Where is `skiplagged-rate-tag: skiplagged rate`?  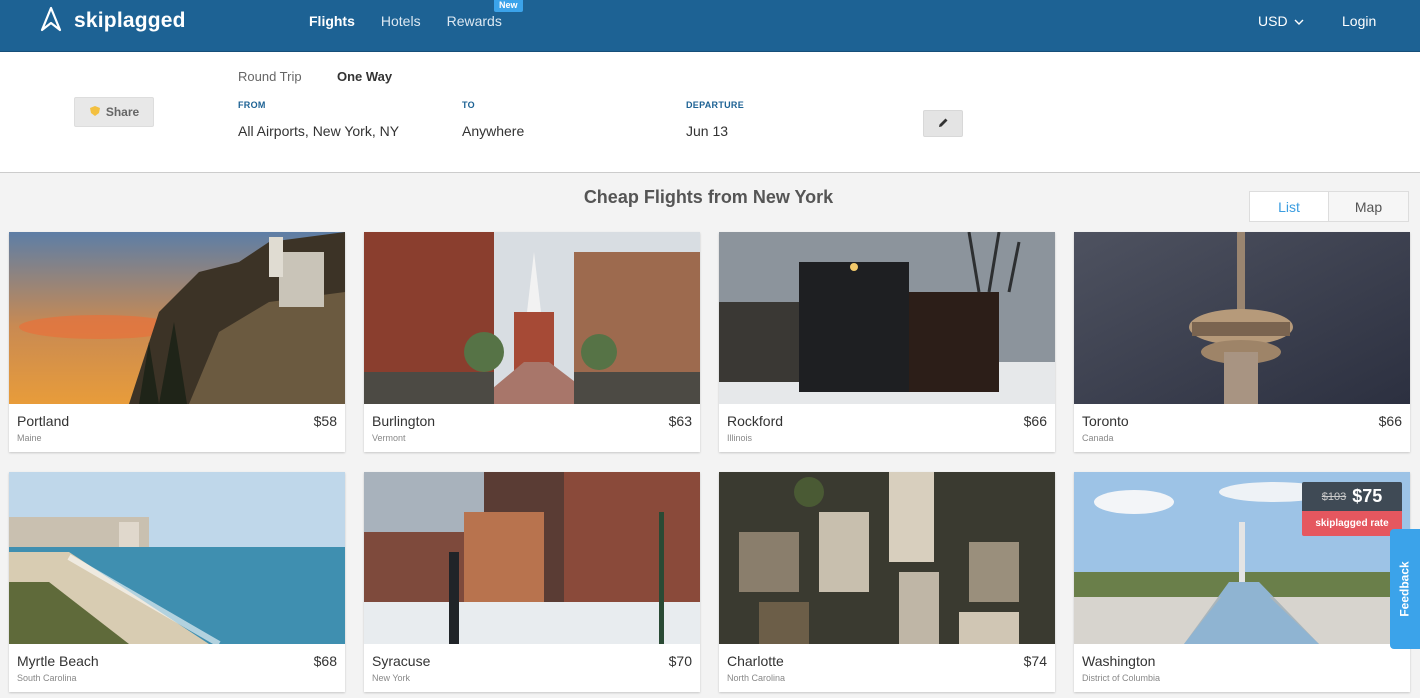 skiplagged-rate-tag: skiplagged rate is located at coordinates (1352, 523).